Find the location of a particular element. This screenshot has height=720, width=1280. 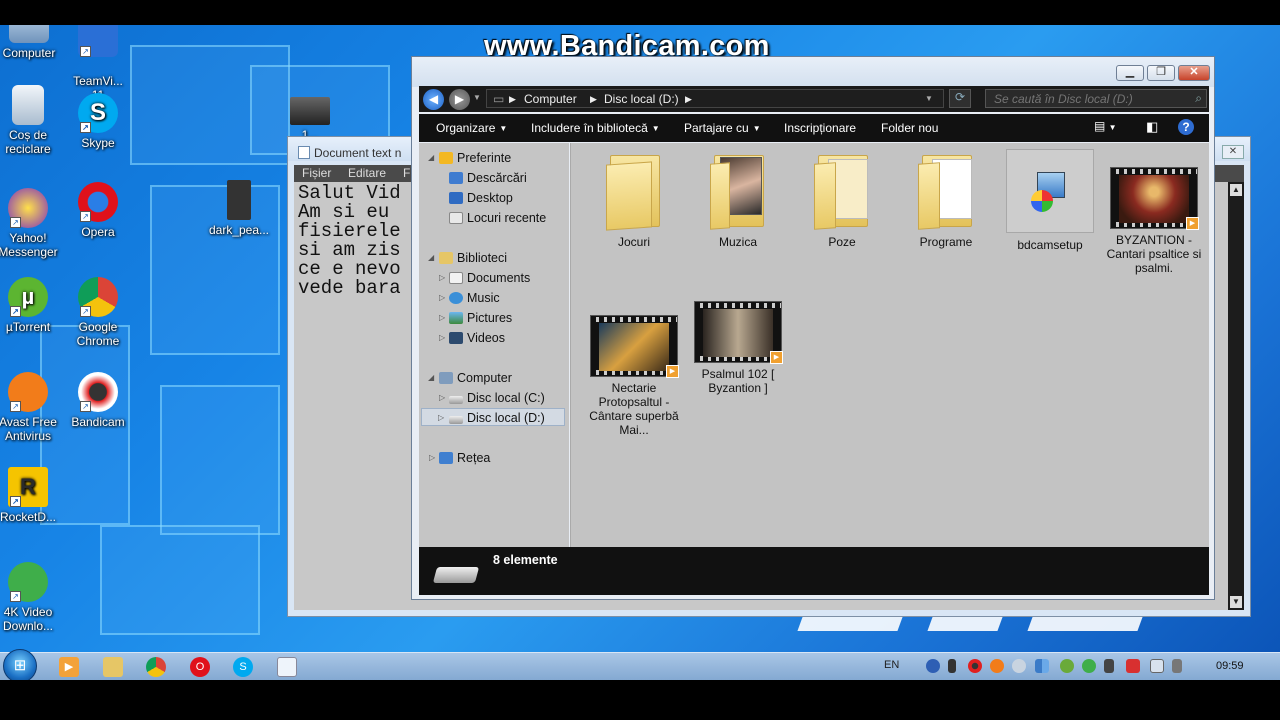

breadcrumb-drive-d: Disc local (D:) is located at coordinates (641, 99).